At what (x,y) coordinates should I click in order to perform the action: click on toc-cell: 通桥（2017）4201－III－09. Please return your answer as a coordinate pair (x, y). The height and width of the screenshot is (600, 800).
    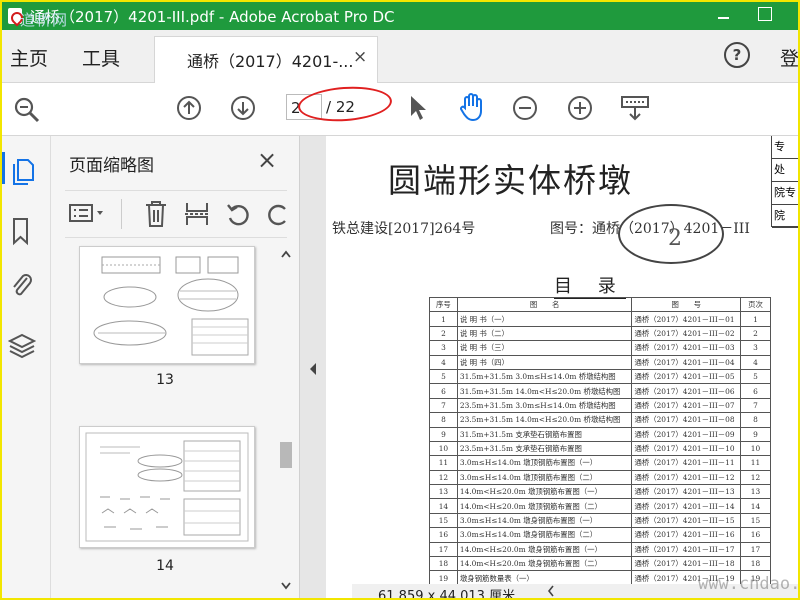
    Looking at the image, I should click on (686, 434).